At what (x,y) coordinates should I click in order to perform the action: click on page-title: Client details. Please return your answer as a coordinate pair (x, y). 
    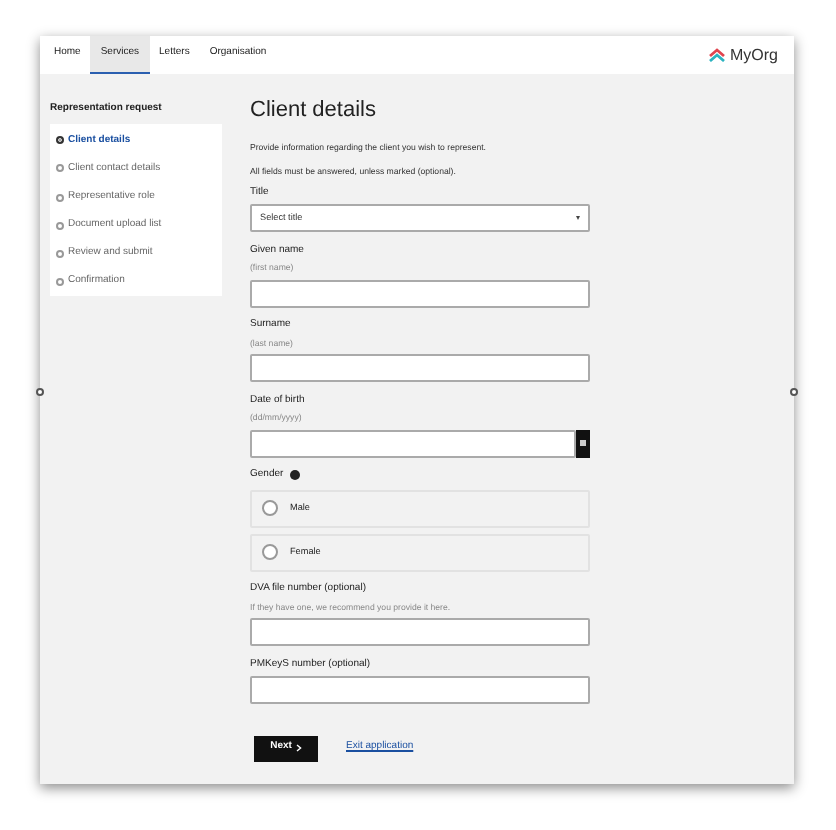
    Looking at the image, I should click on (314, 111).